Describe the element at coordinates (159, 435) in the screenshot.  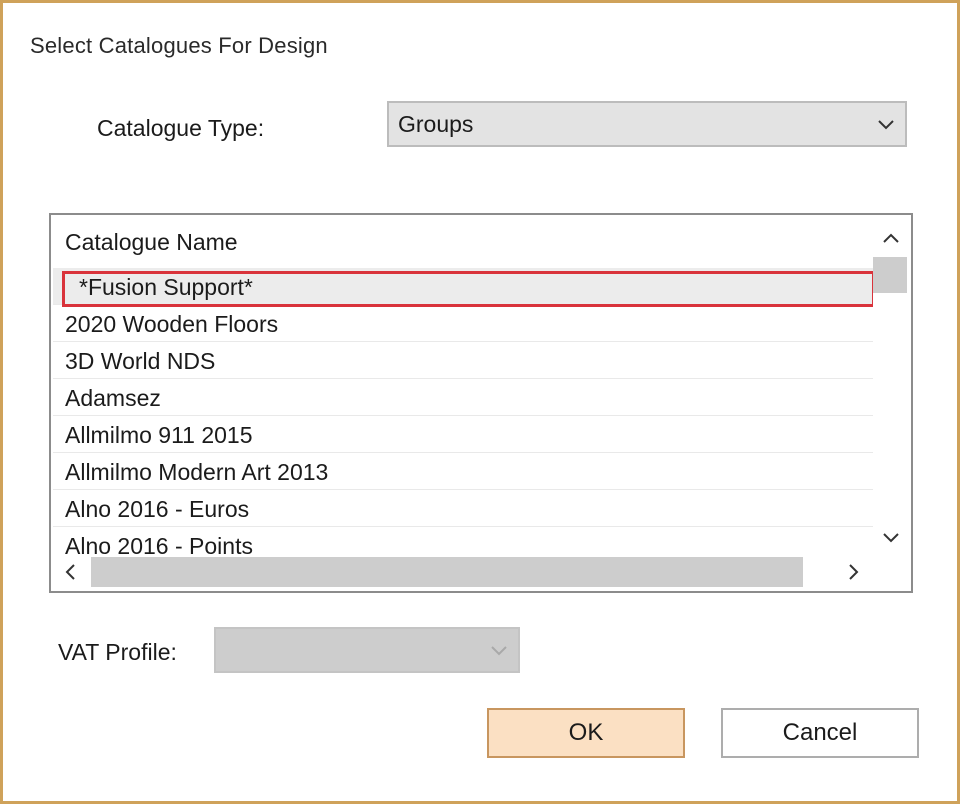
I see `list-item-label: Allmilmo 911 2015` at that location.